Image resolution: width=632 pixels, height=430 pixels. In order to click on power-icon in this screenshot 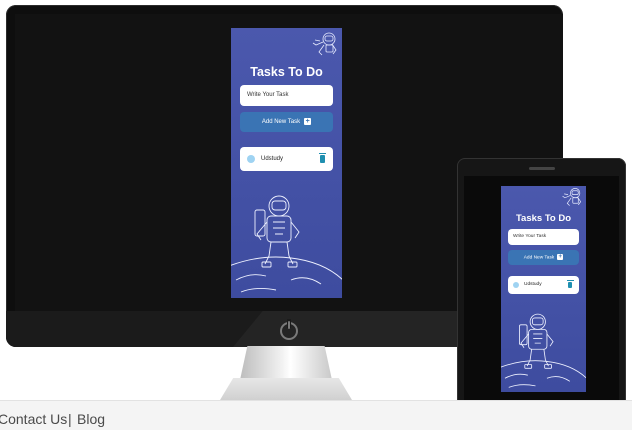, I will do `click(289, 329)`.